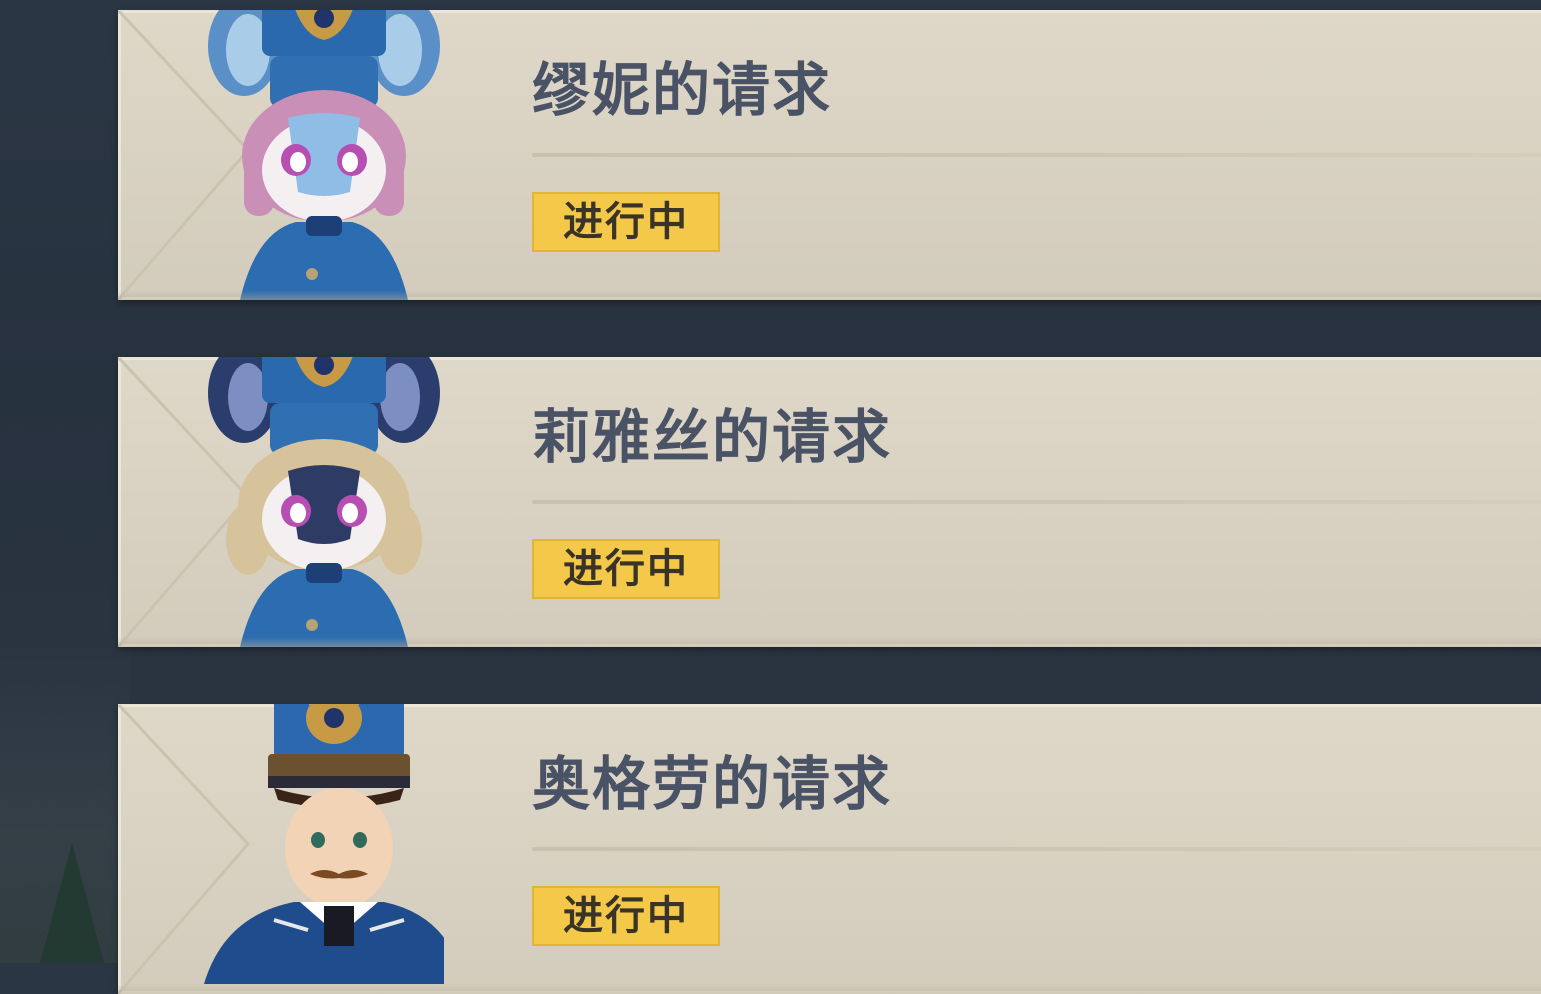 The width and height of the screenshot is (1541, 994). I want to click on quest-title: 缪妮的请求, so click(682, 90).